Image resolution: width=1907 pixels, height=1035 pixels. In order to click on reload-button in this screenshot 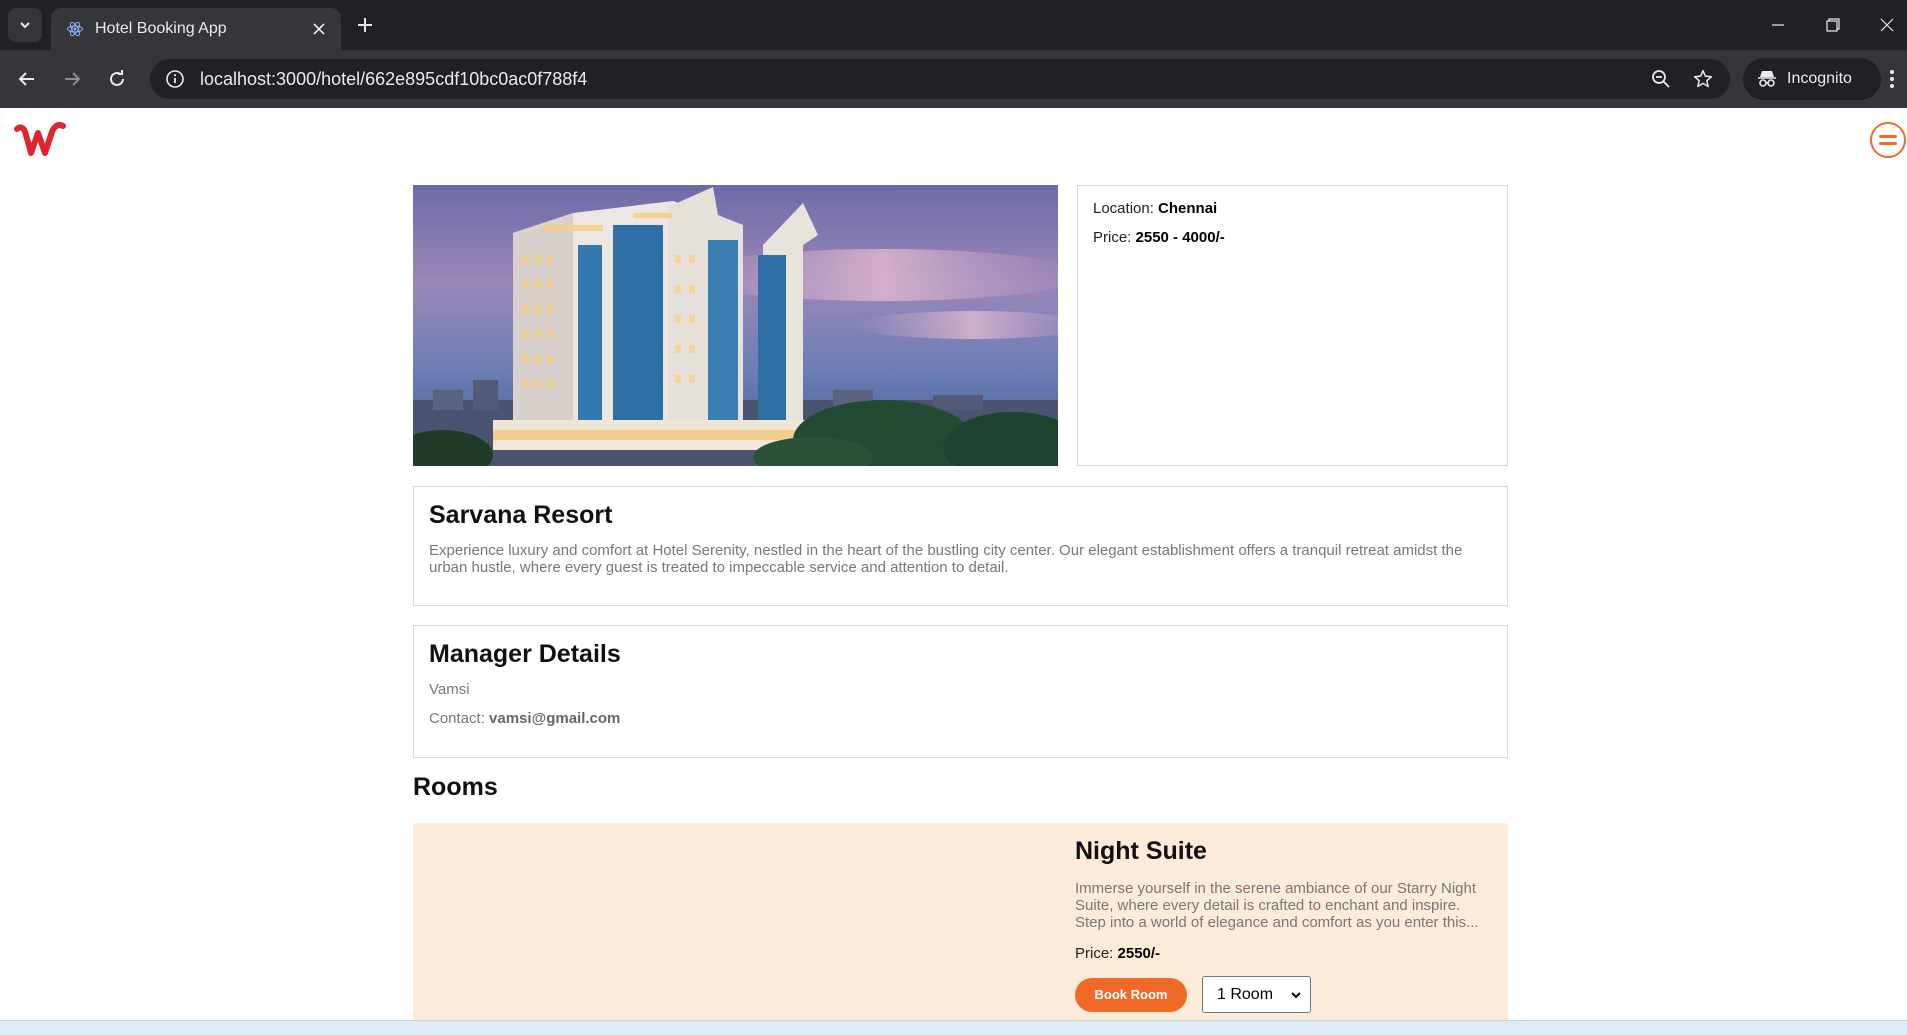, I will do `click(117, 79)`.